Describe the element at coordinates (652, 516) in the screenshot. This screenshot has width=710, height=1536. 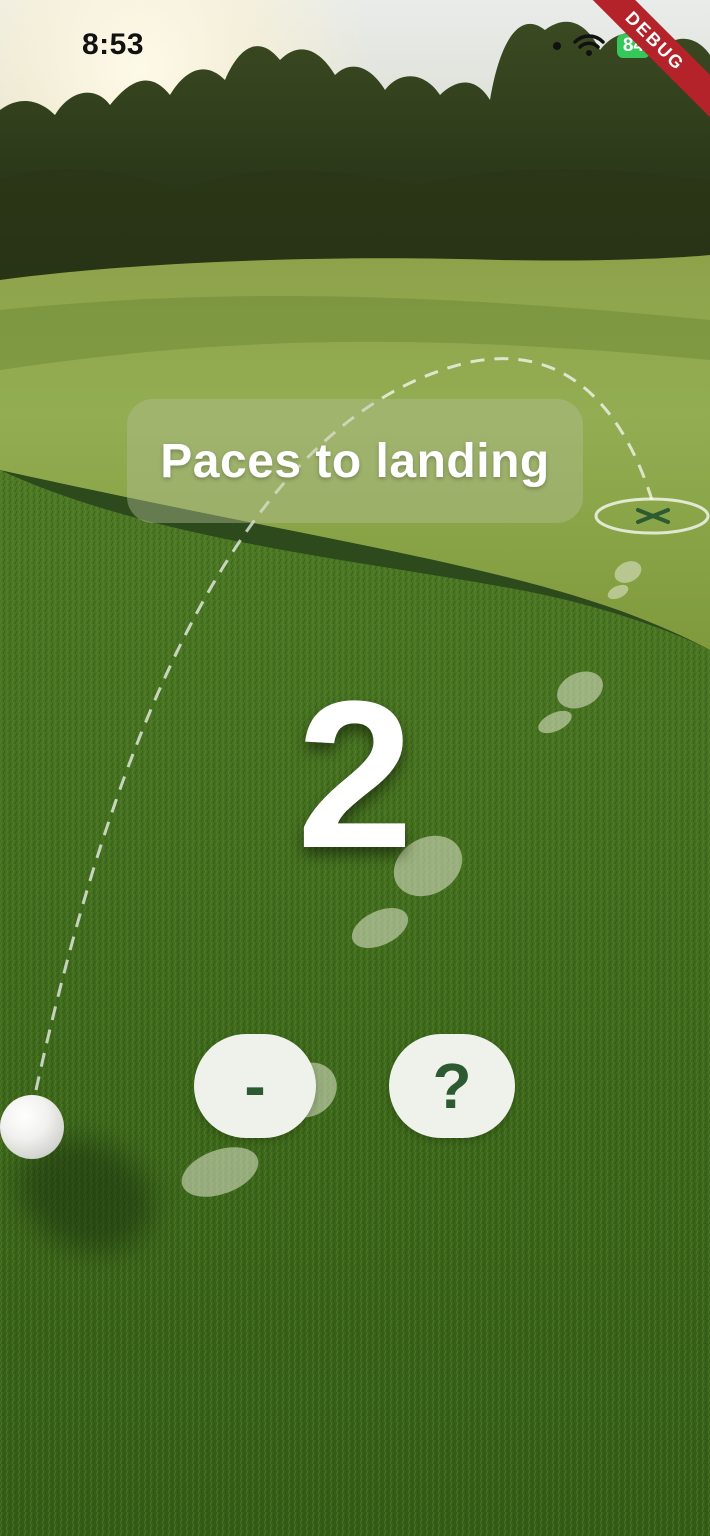
I see `target-icon` at that location.